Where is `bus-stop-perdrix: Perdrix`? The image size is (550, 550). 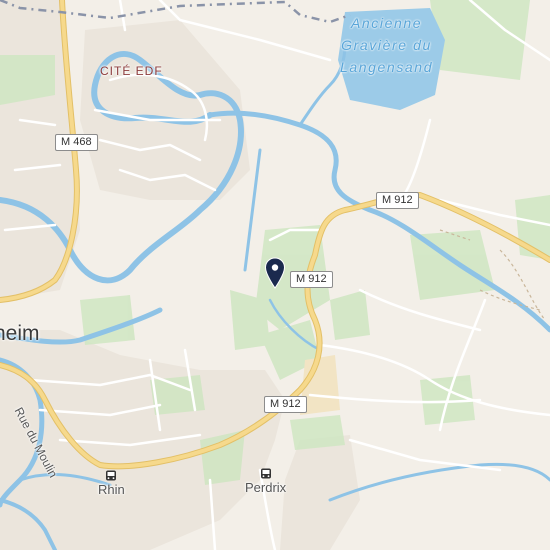
bus-stop-perdrix: Perdrix is located at coordinates (265, 481).